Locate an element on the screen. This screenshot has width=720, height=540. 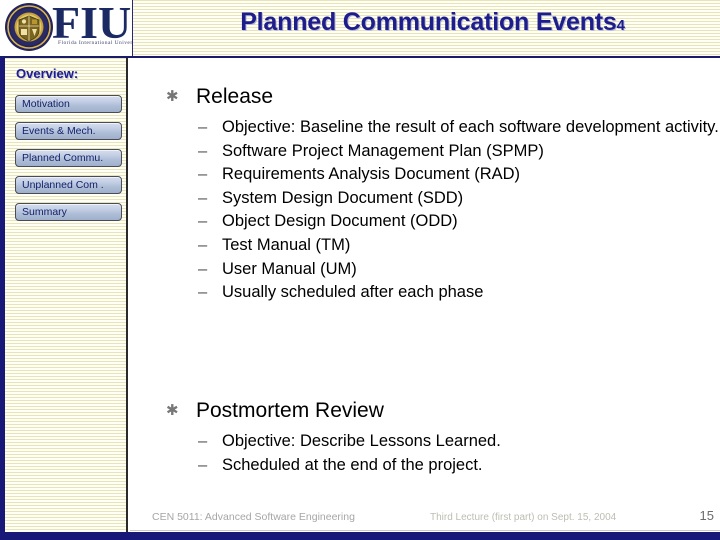
list-item-label: System Design Document (SDD) is located at coordinates (343, 197).